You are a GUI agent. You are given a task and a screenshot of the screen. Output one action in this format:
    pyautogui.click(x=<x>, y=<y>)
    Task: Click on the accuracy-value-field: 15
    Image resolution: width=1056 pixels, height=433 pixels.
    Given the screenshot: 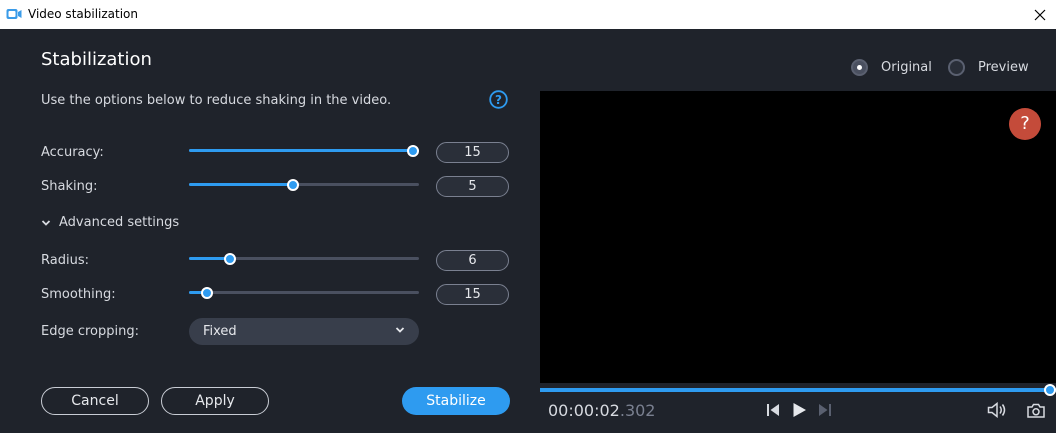 What is the action you would take?
    pyautogui.click(x=472, y=152)
    